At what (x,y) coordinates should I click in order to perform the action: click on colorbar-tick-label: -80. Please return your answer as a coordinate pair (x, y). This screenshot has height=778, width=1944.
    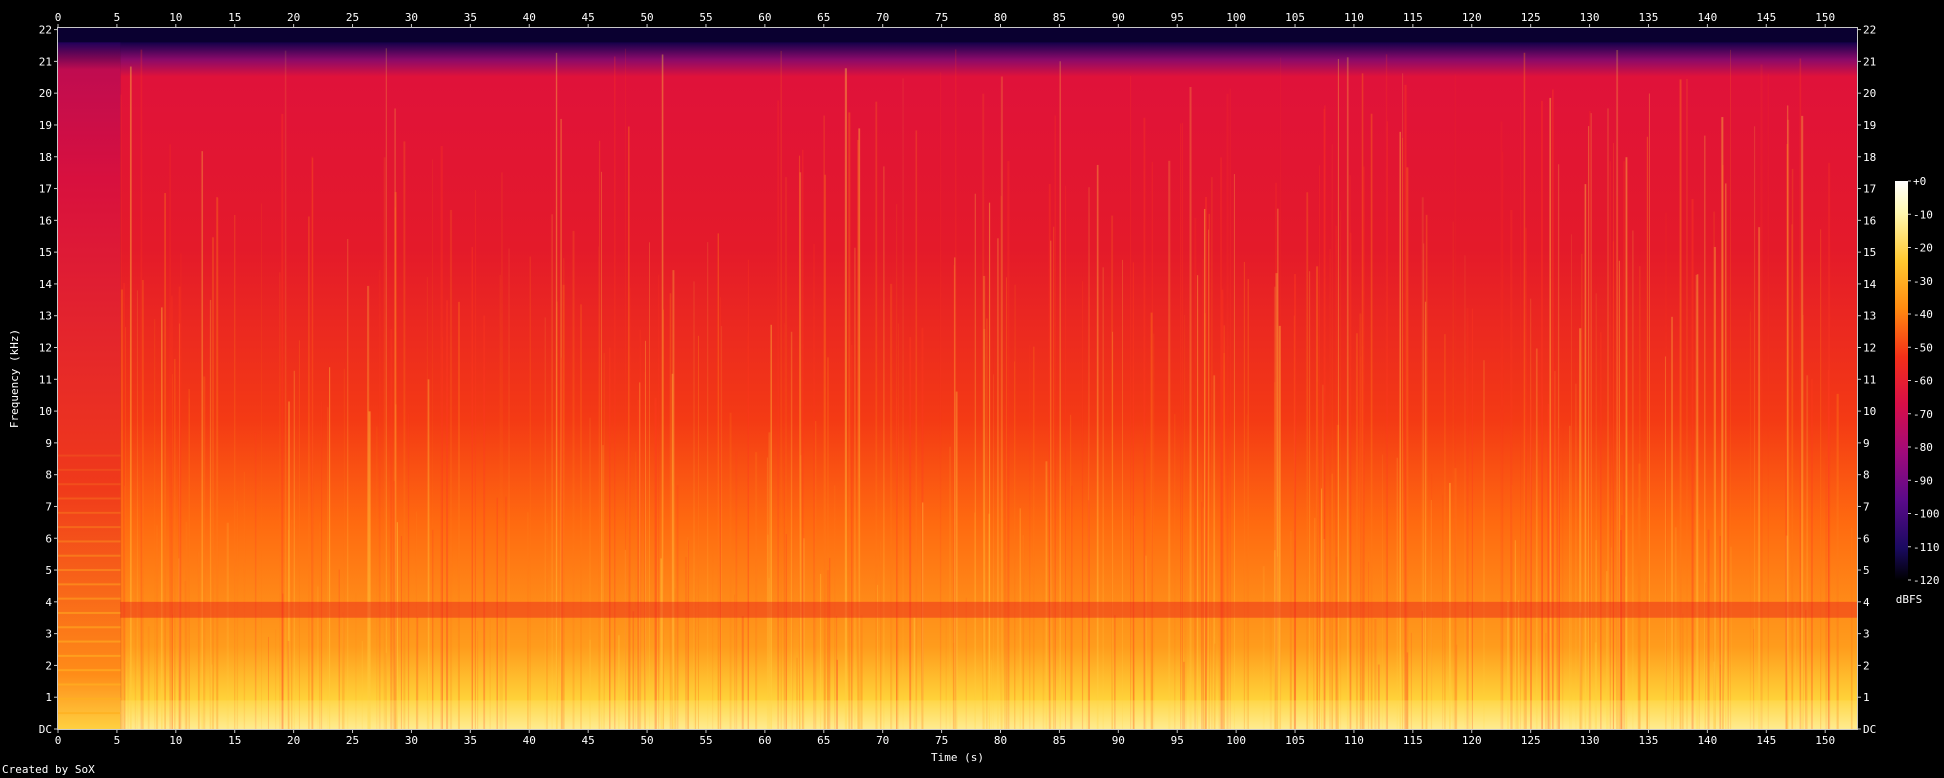
    Looking at the image, I should click on (1923, 447).